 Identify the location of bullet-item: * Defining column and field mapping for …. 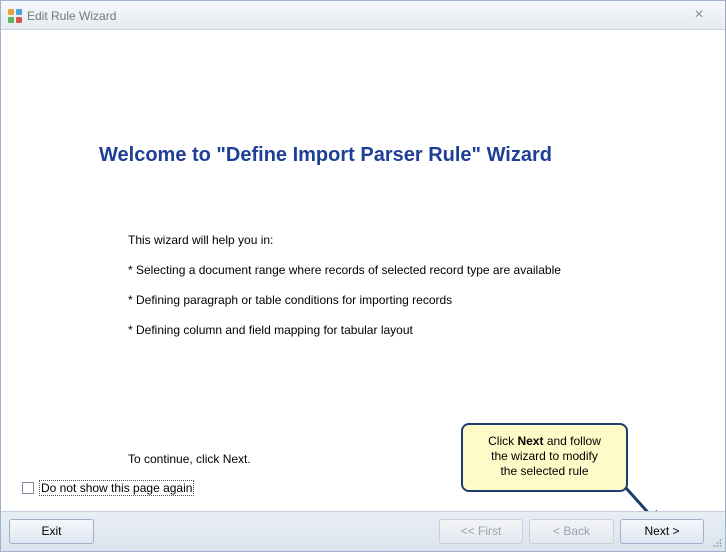
(270, 330).